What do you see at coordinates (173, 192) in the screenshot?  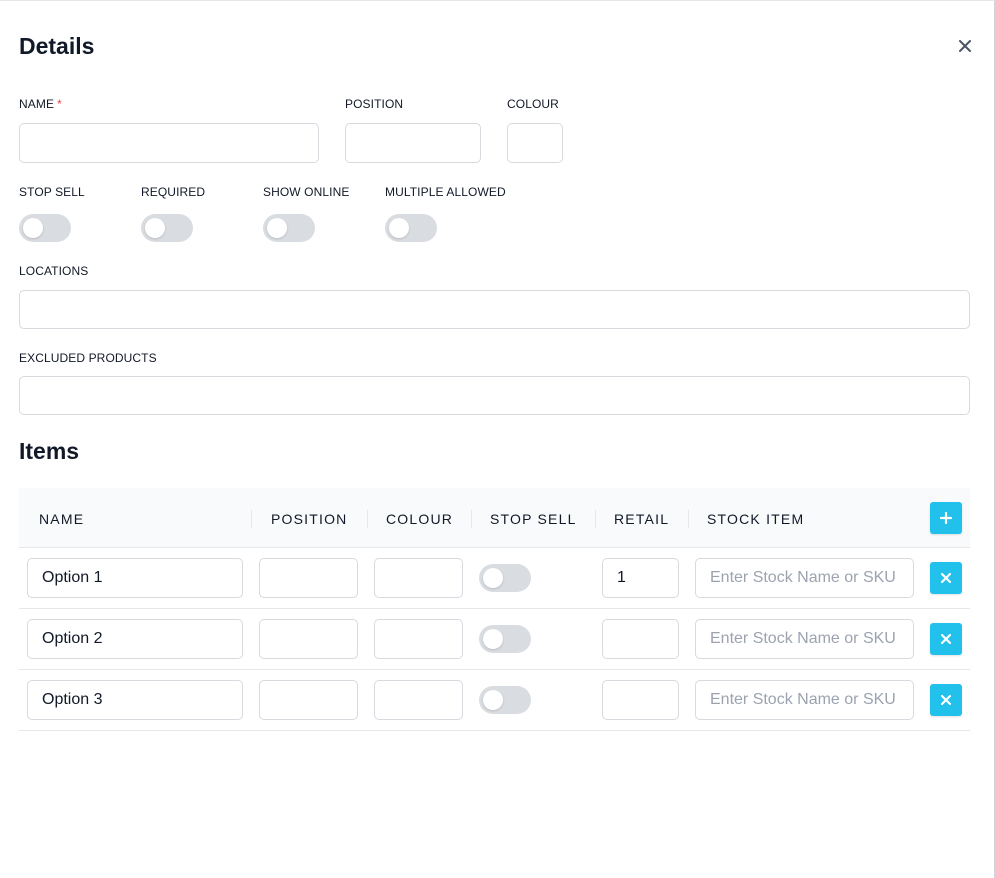 I see `required-label: REQUIRED` at bounding box center [173, 192].